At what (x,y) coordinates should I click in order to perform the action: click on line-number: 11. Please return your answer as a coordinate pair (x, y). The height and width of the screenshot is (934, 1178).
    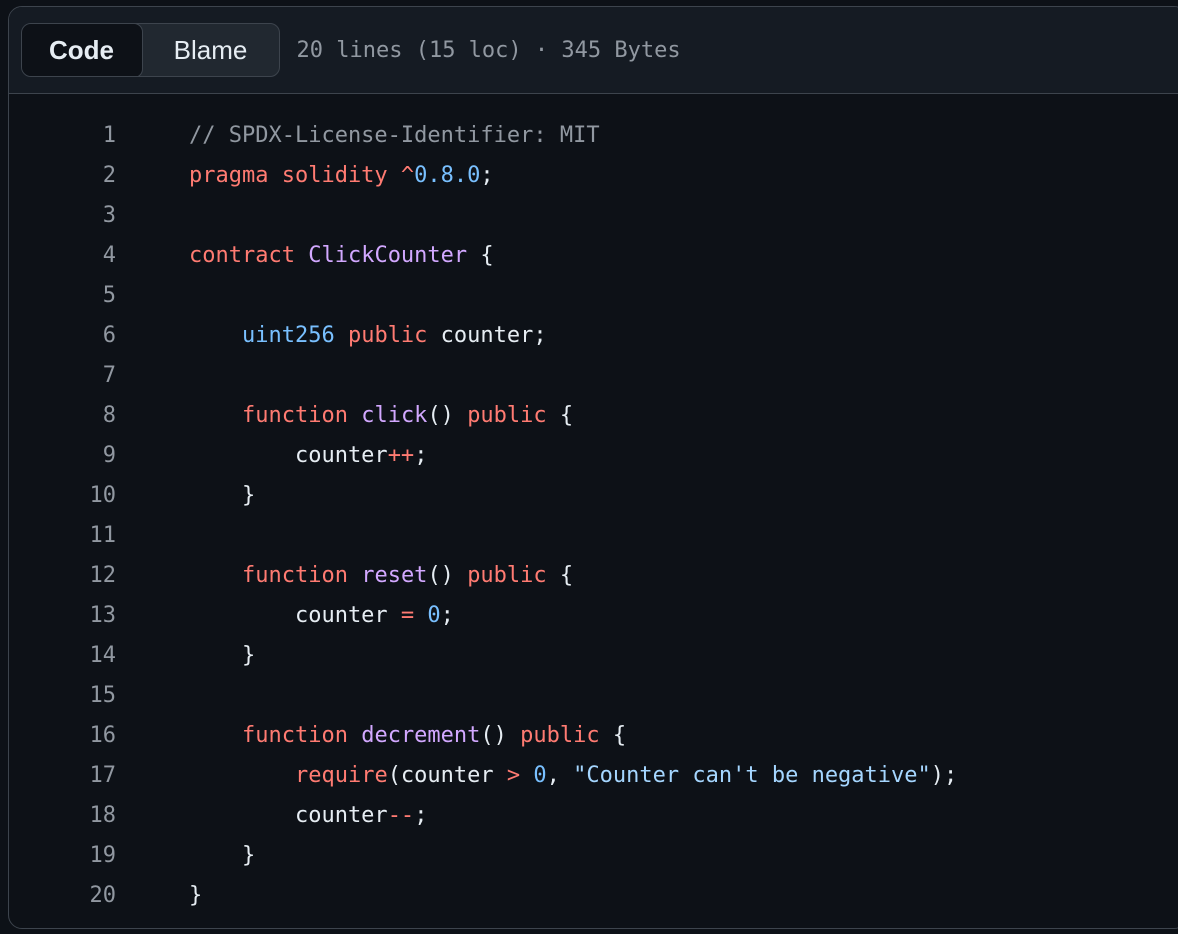
    Looking at the image, I should click on (63, 536).